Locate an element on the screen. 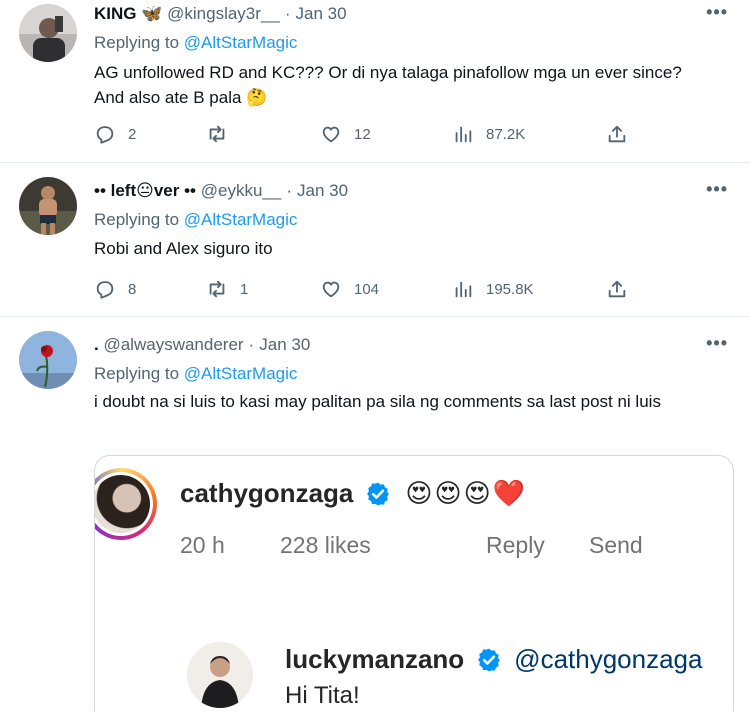 This screenshot has width=750, height=712. tweet-text: Robi and Alex siguro ito is located at coordinates (183, 248).